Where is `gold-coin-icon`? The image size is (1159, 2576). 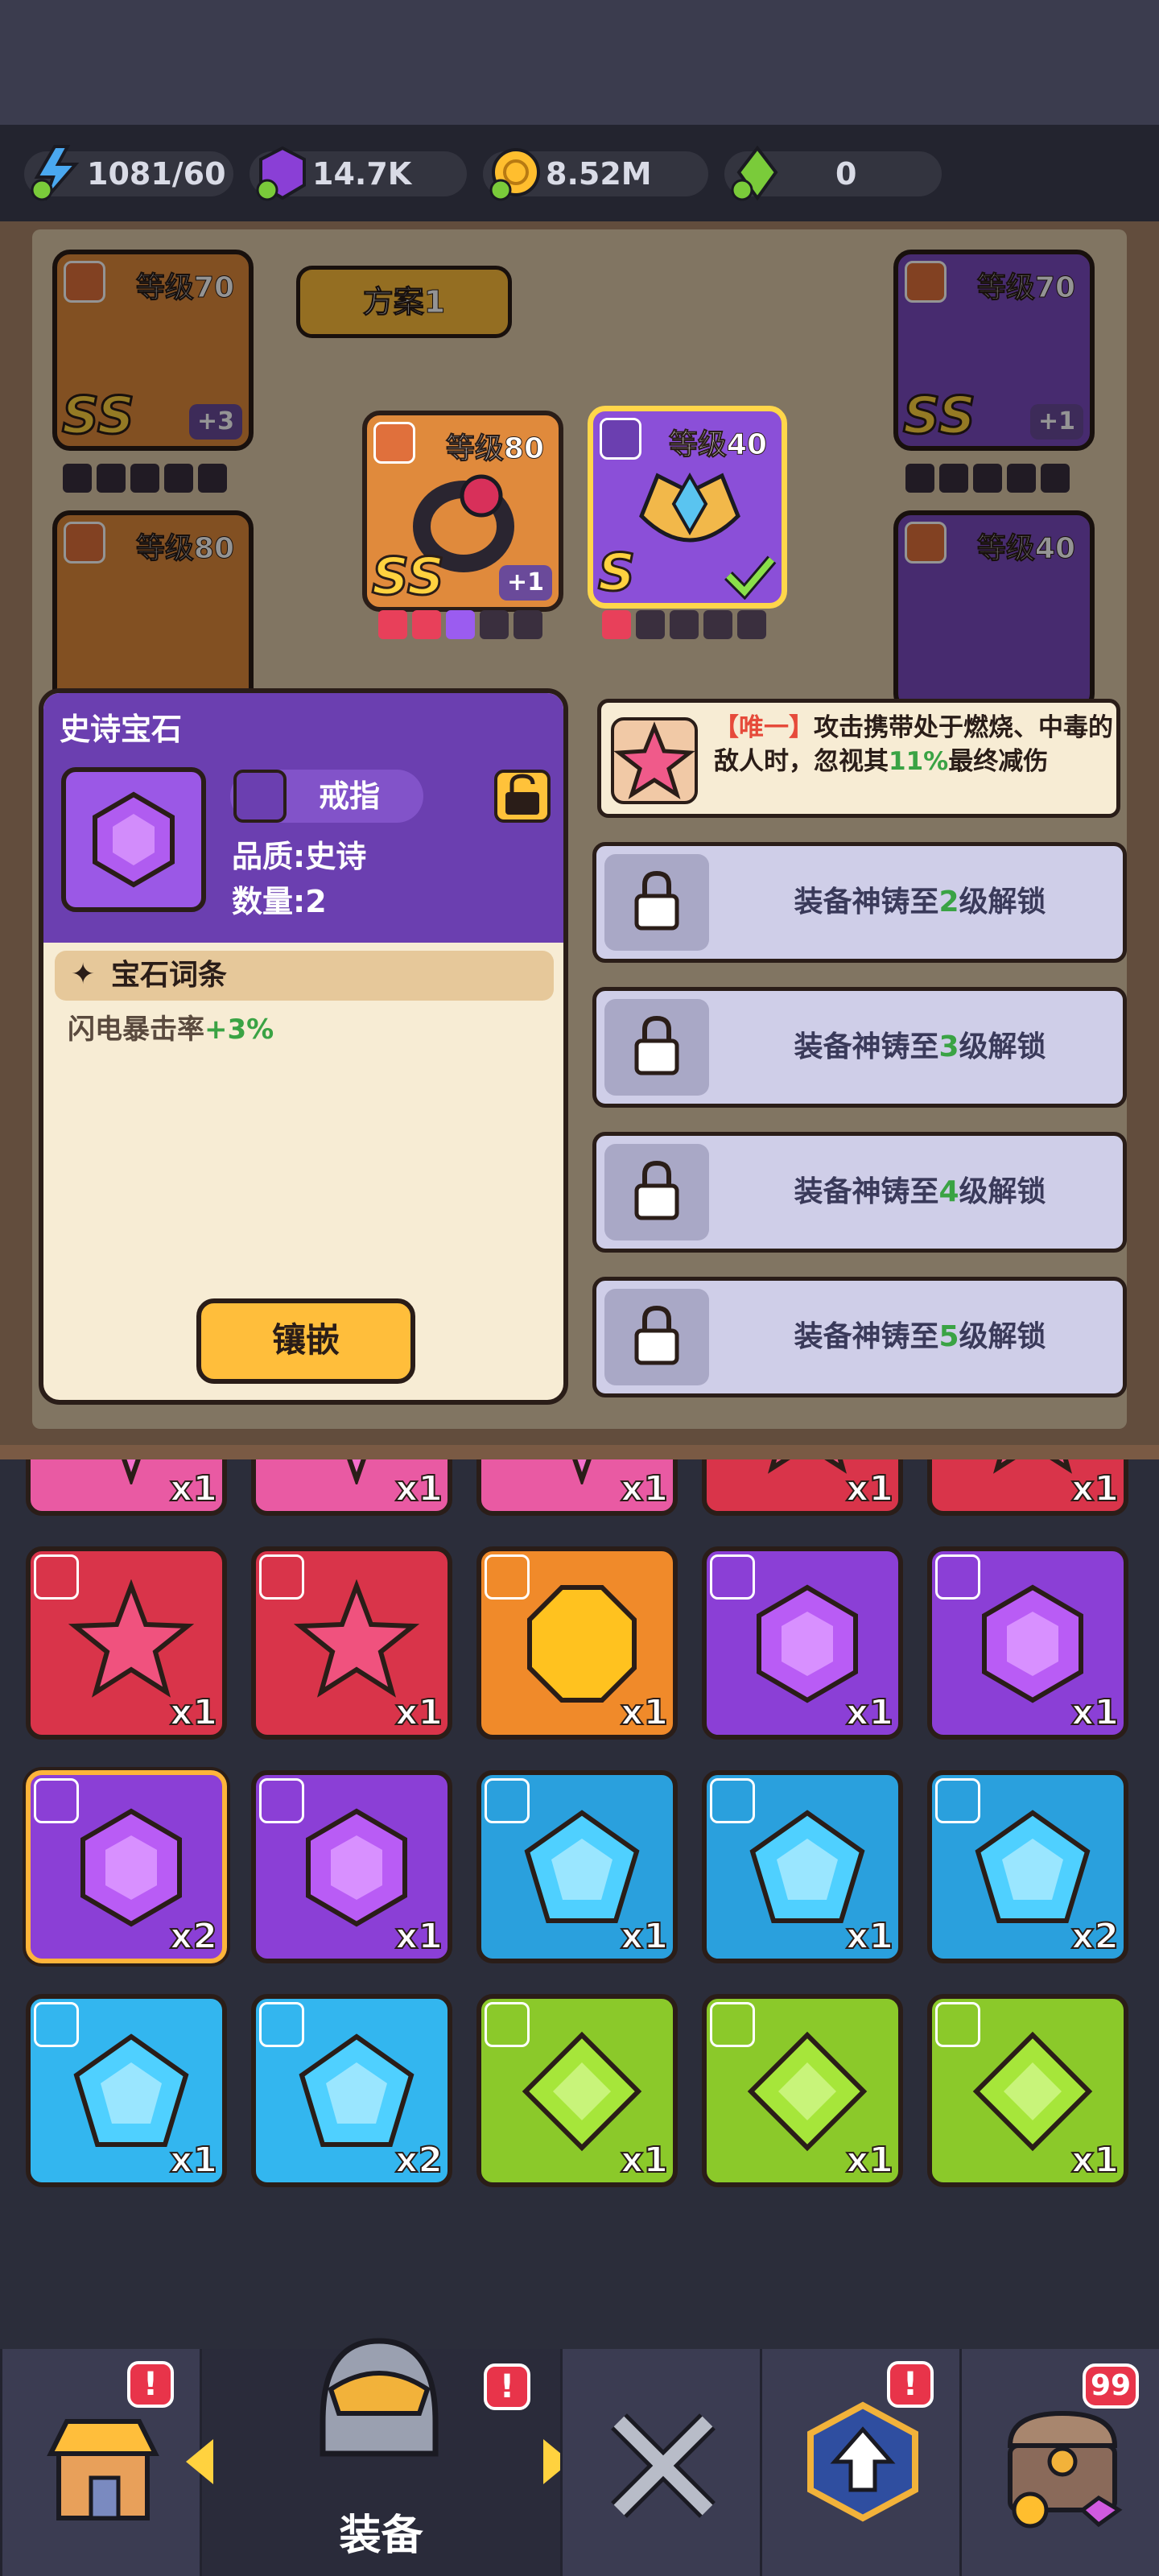 gold-coin-icon is located at coordinates (515, 173).